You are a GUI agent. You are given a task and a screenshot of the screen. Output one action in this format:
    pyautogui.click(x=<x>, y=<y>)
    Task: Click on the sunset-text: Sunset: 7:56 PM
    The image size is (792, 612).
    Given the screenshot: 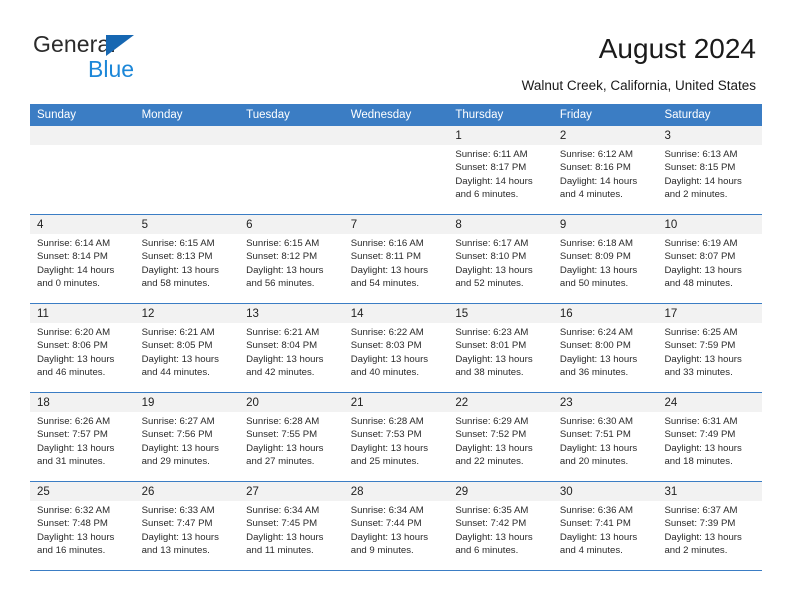 What is the action you would take?
    pyautogui.click(x=177, y=435)
    